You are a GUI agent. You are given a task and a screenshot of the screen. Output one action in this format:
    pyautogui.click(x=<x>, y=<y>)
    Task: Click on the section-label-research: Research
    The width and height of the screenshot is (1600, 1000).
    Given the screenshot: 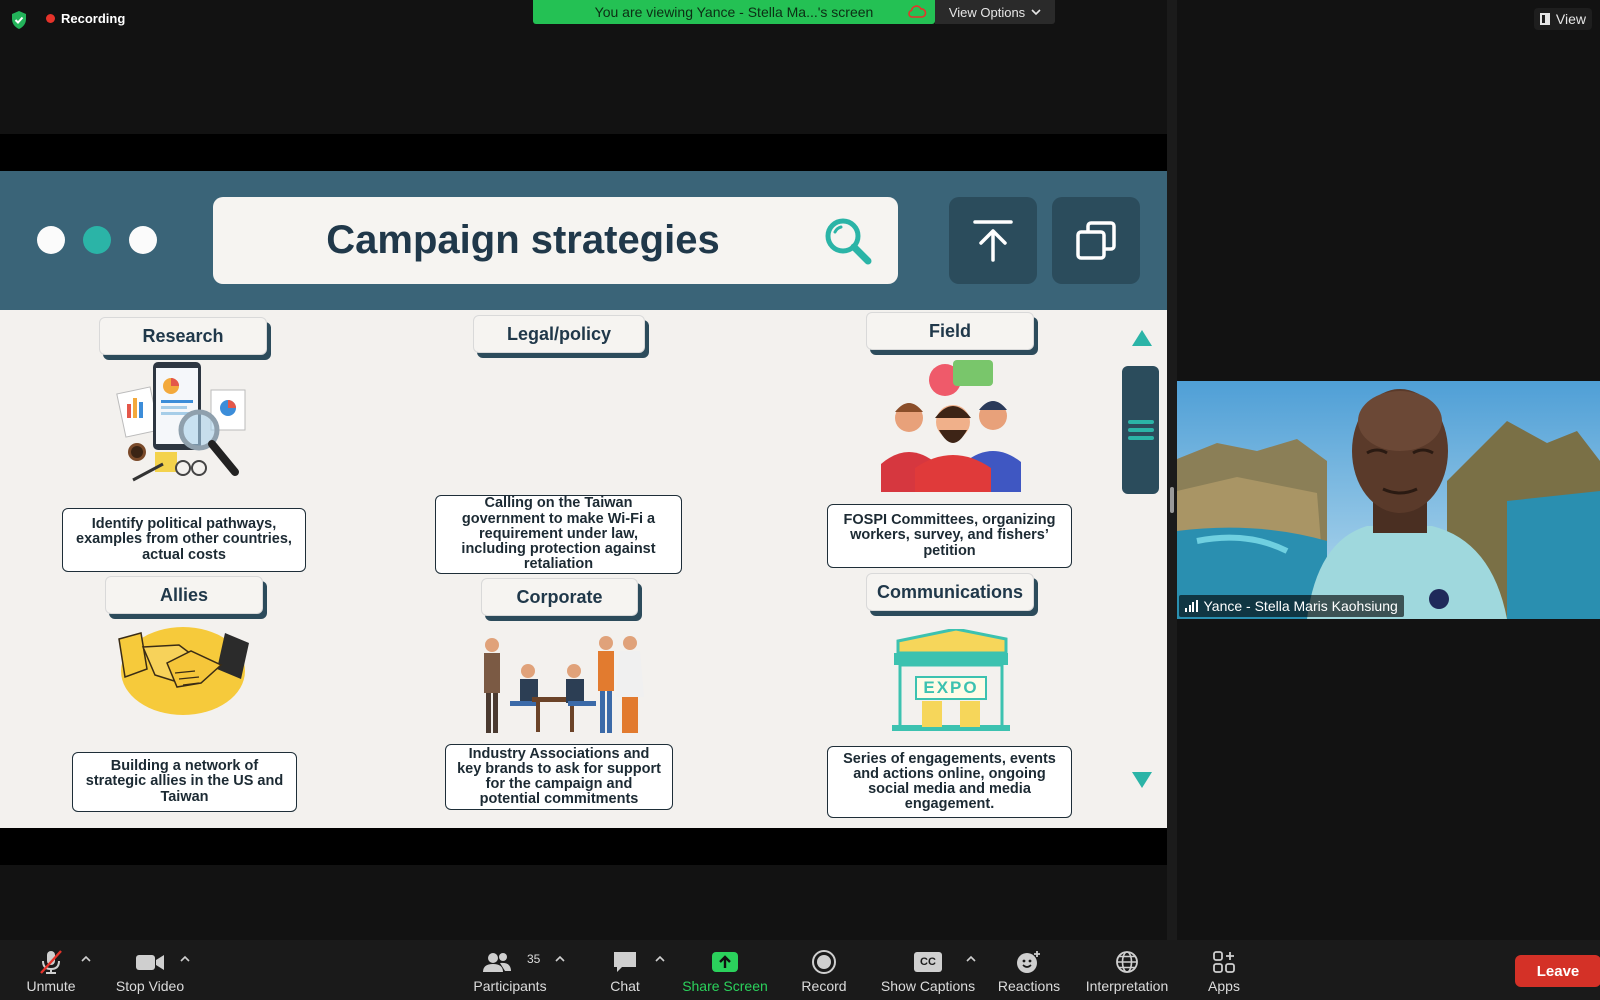 What is the action you would take?
    pyautogui.click(x=183, y=336)
    